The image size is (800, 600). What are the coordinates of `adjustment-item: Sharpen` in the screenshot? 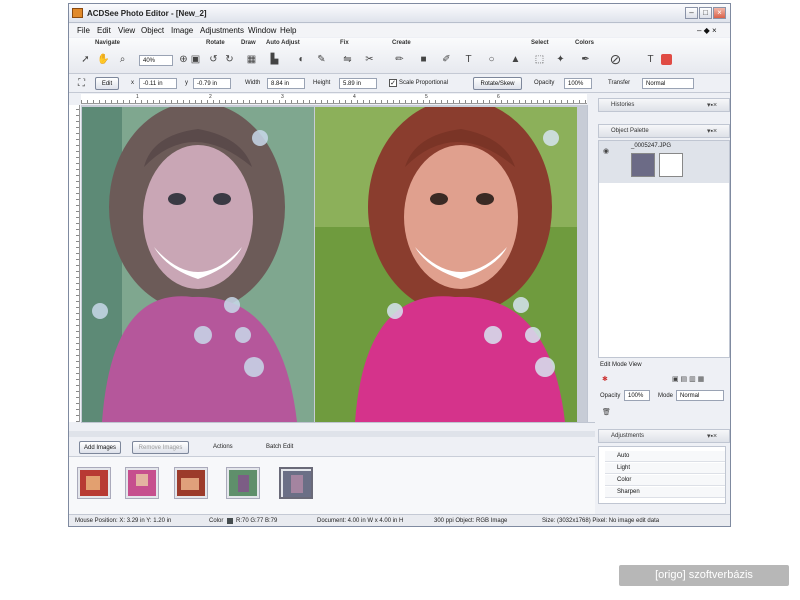 It's located at (665, 492).